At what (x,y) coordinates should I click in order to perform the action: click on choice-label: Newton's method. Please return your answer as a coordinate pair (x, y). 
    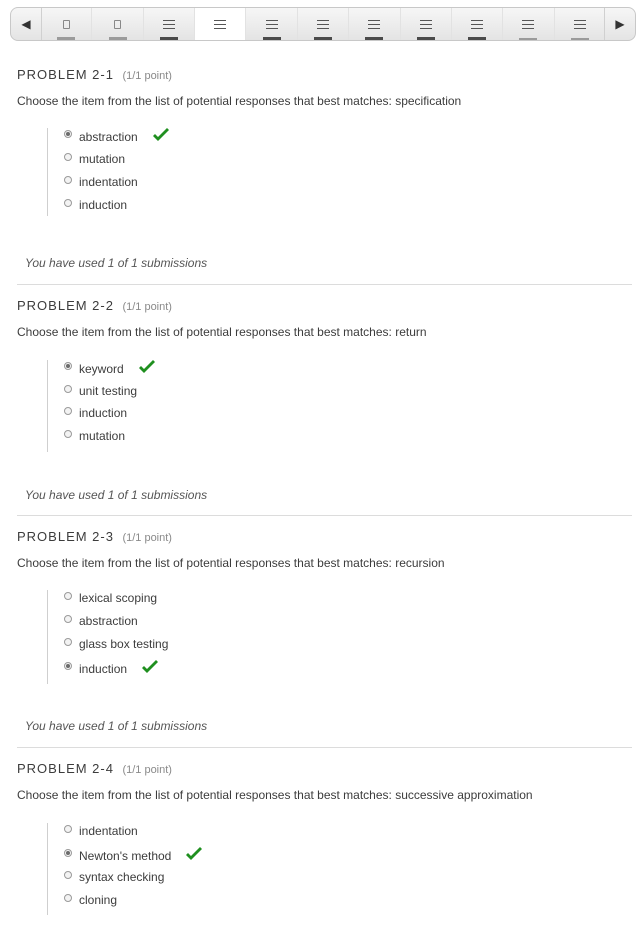
    Looking at the image, I should click on (141, 855).